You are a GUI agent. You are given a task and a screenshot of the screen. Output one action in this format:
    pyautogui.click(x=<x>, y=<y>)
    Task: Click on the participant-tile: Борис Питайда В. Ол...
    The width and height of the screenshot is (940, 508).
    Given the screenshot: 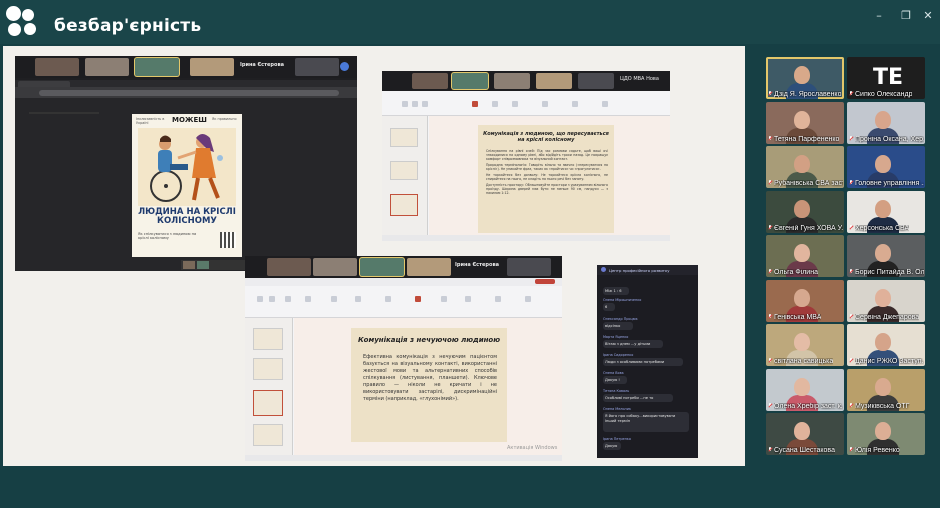 What is the action you would take?
    pyautogui.click(x=886, y=256)
    